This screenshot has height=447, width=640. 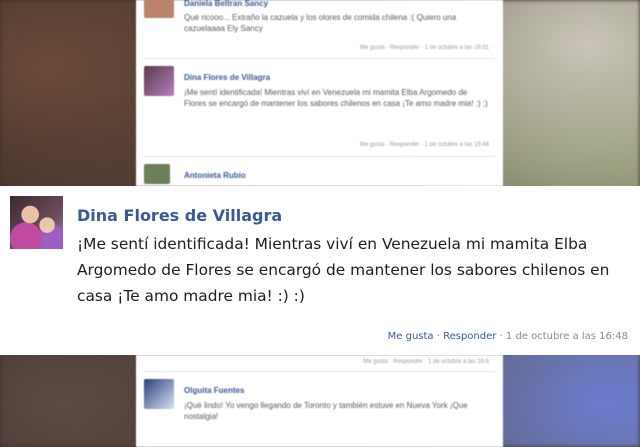 I want to click on comment-author: Olguita Fuentes, so click(x=214, y=390).